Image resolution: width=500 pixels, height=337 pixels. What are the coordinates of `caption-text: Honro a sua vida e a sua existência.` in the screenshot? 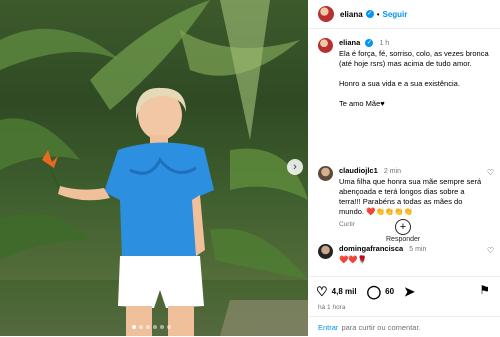 It's located at (399, 83).